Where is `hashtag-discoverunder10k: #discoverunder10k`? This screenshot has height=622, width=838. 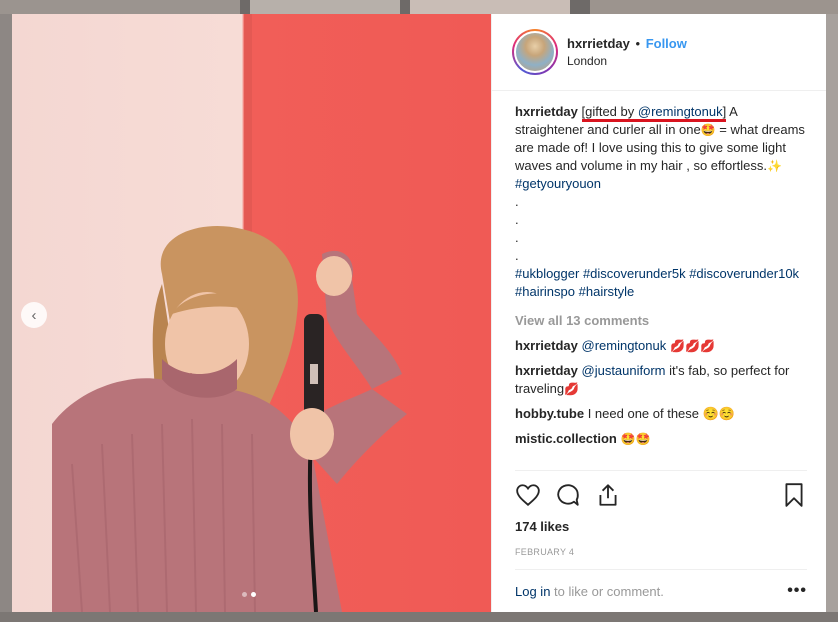
hashtag-discoverunder10k: #discoverunder10k is located at coordinates (744, 273).